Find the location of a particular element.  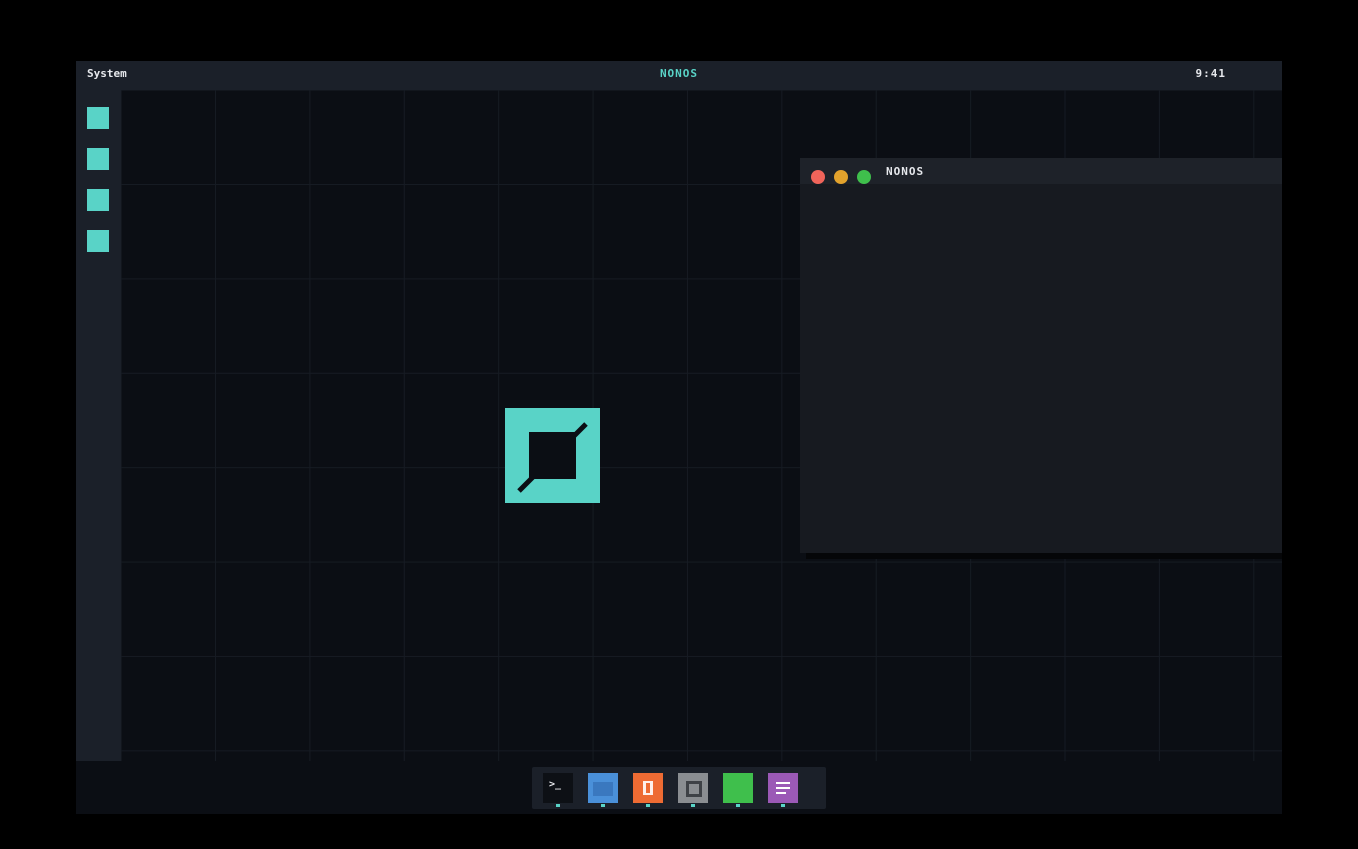

dock-menu-icon is located at coordinates (783, 790).